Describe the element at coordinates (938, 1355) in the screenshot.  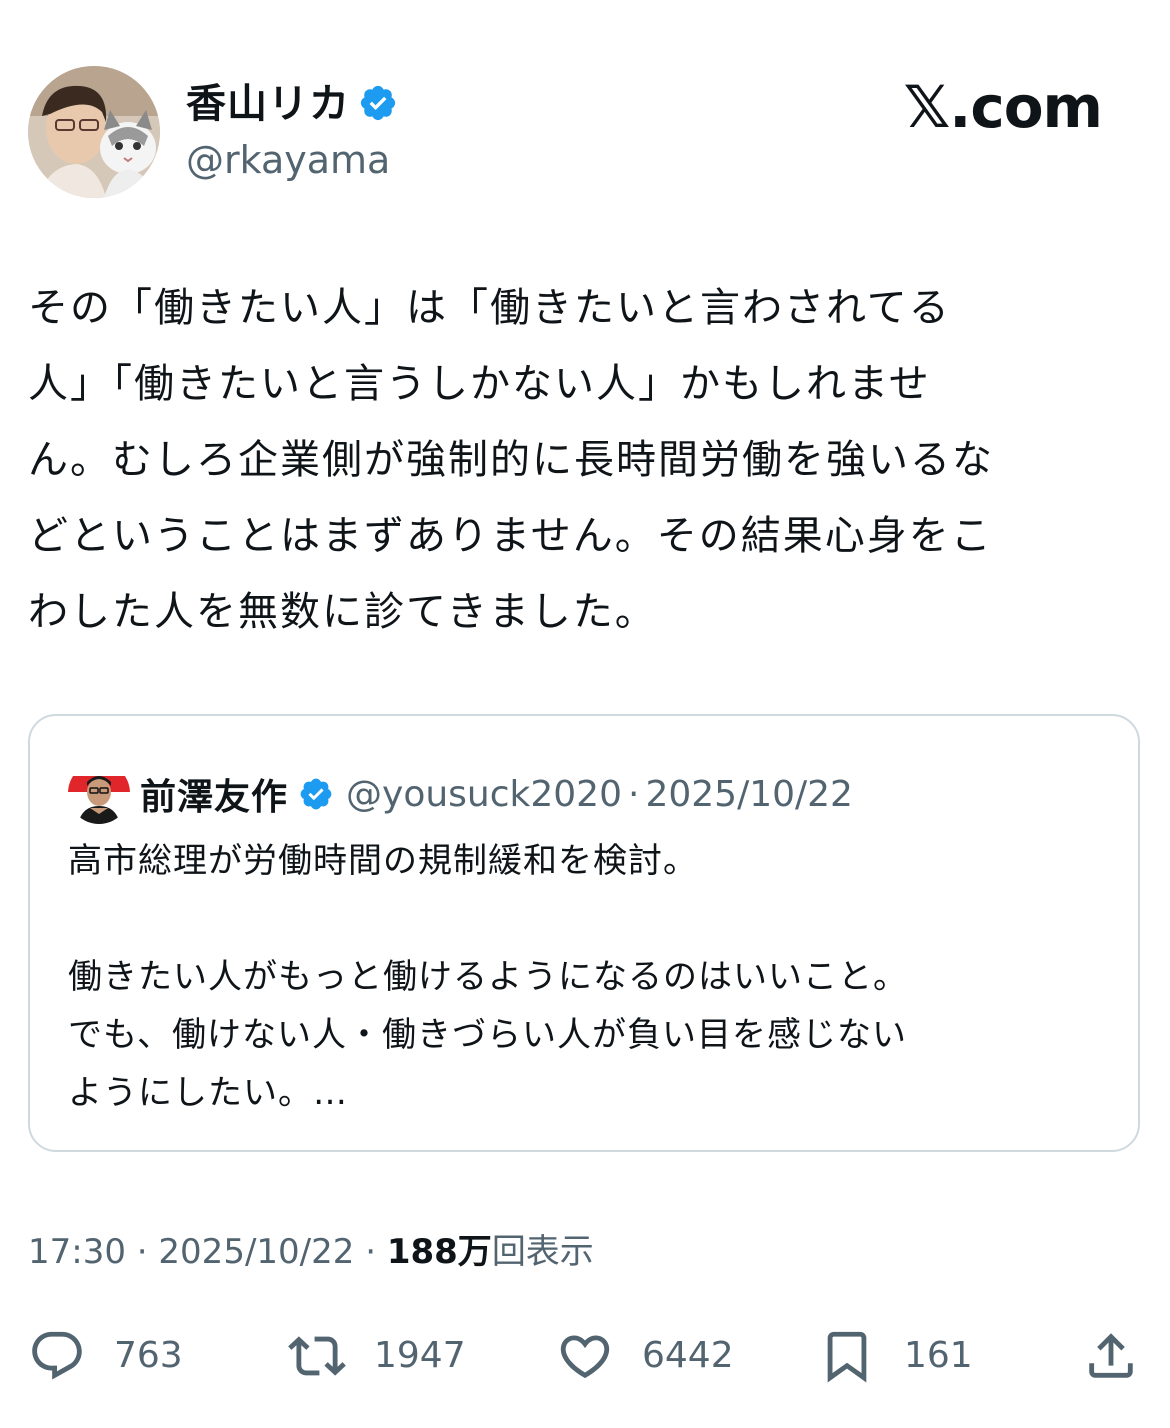
I see `bookmark-count: 161` at that location.